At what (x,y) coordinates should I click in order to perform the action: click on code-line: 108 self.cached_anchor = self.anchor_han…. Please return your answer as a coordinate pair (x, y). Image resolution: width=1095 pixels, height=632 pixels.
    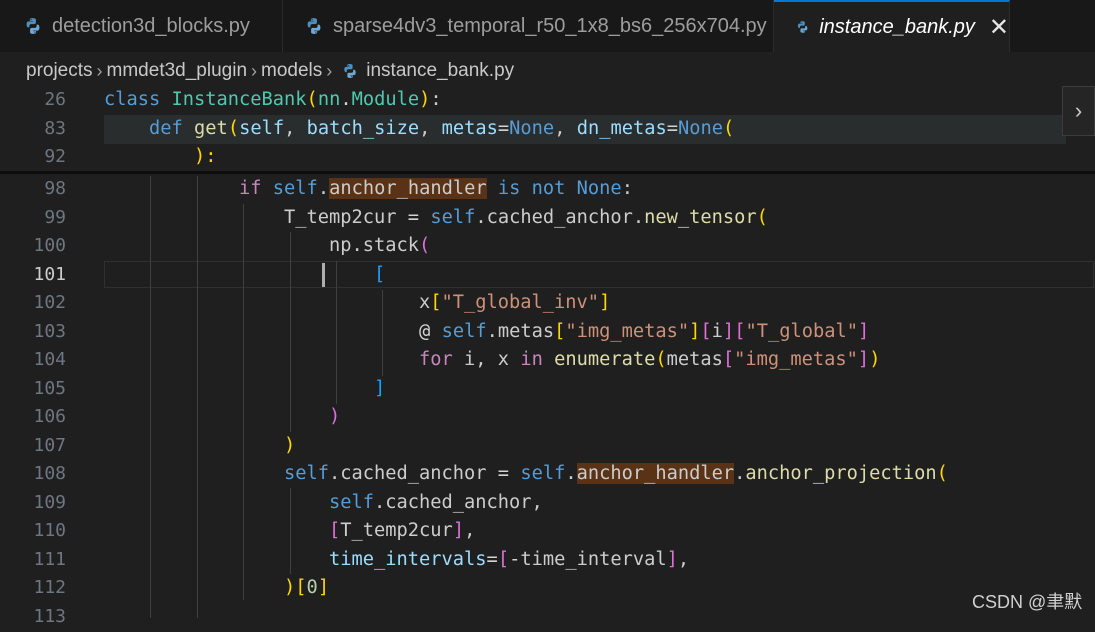
    Looking at the image, I should click on (547, 474).